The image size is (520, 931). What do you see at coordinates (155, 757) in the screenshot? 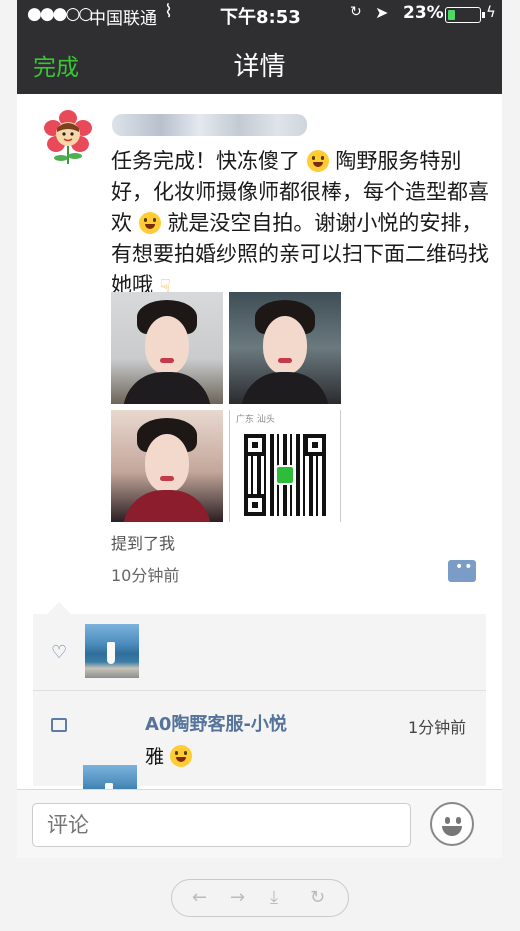
I see `comment-text-content: 雅` at bounding box center [155, 757].